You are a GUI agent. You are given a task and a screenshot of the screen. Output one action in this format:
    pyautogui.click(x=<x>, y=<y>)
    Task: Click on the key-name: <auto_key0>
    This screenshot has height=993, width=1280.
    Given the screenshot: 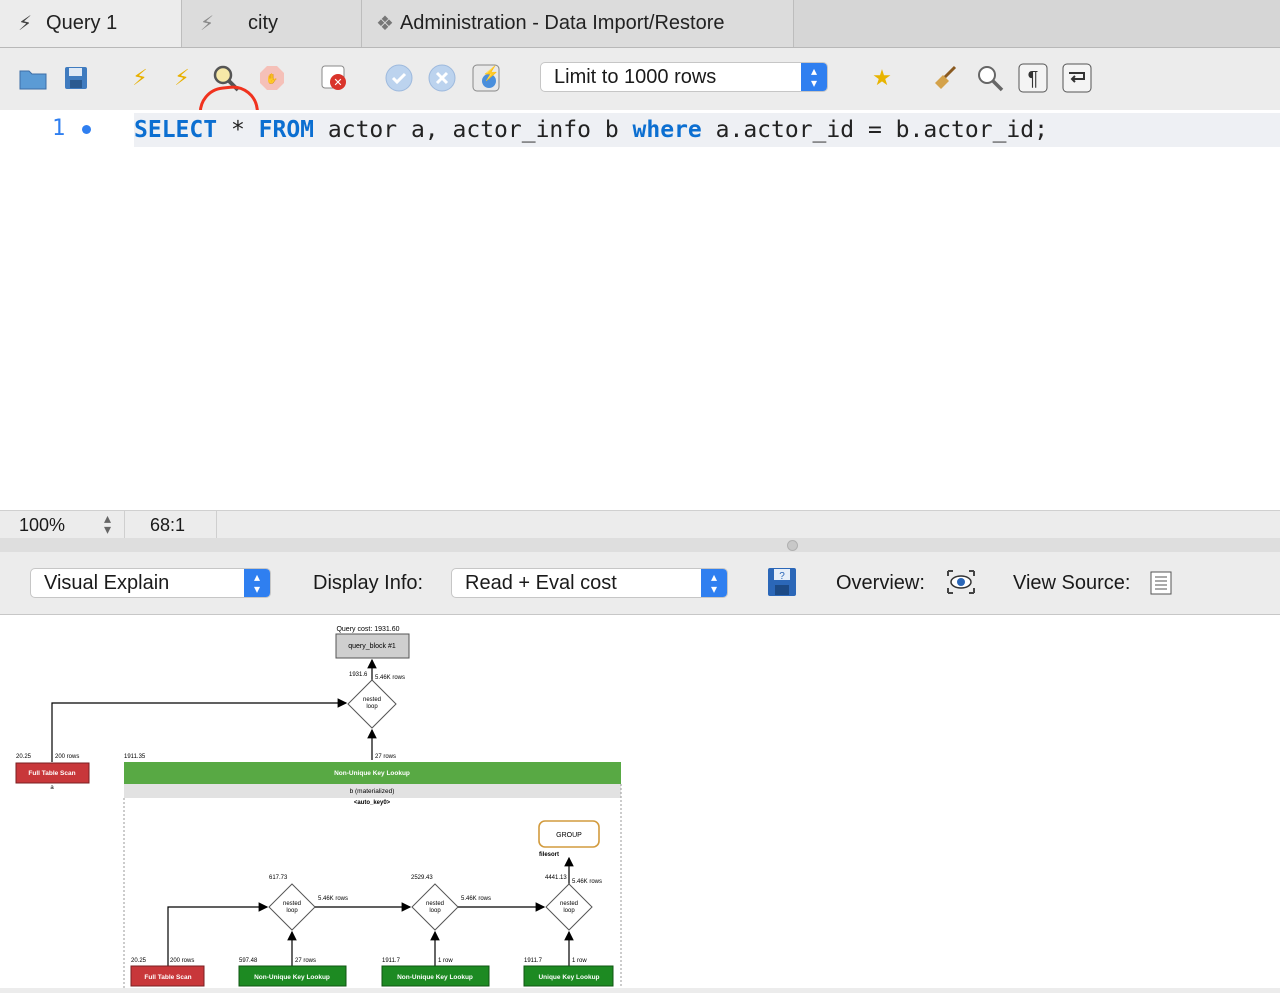 What is the action you would take?
    pyautogui.click(x=372, y=803)
    